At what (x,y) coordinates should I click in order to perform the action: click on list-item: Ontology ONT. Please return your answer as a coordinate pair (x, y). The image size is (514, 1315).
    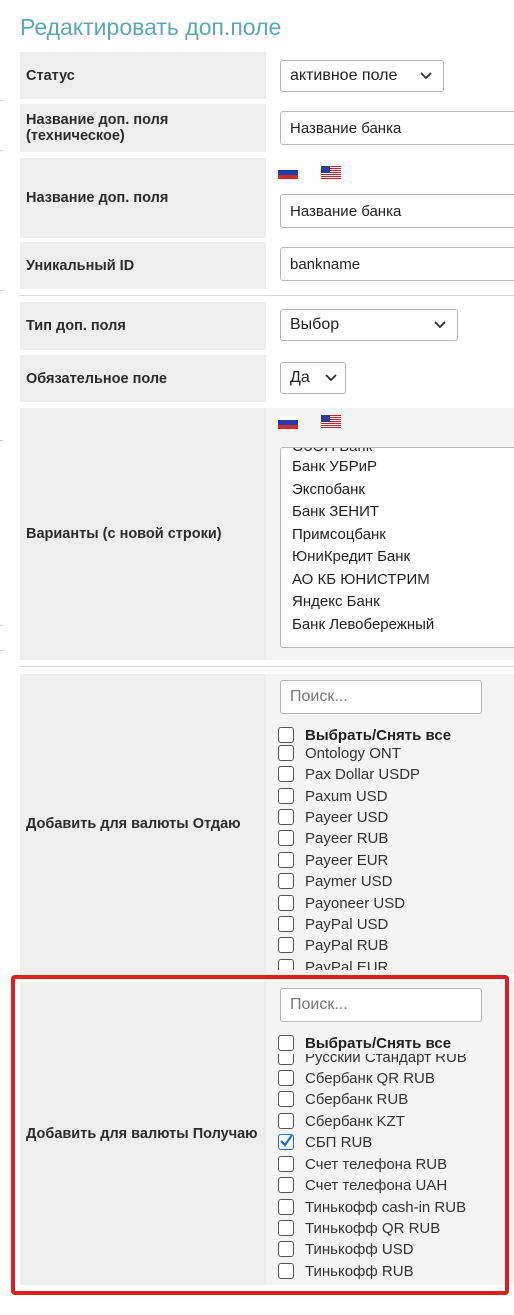
    Looking at the image, I should click on (339, 753).